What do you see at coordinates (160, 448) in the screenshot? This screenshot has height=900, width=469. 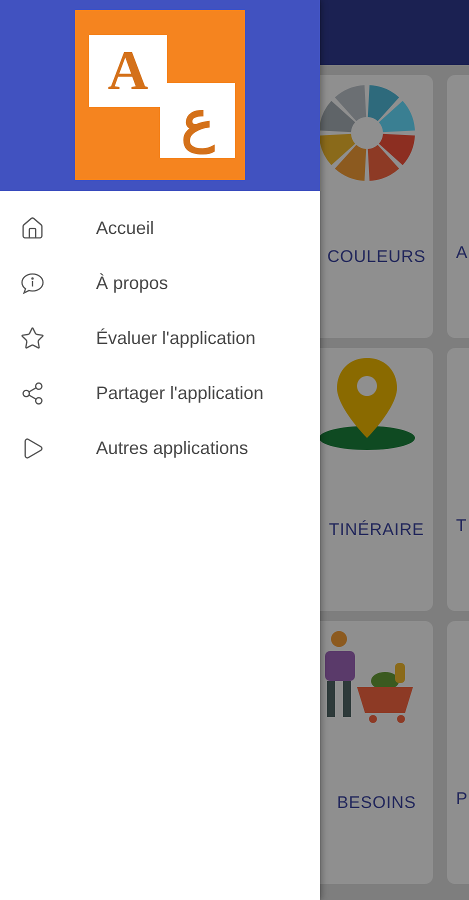 I see `menu-item: Autres applications` at bounding box center [160, 448].